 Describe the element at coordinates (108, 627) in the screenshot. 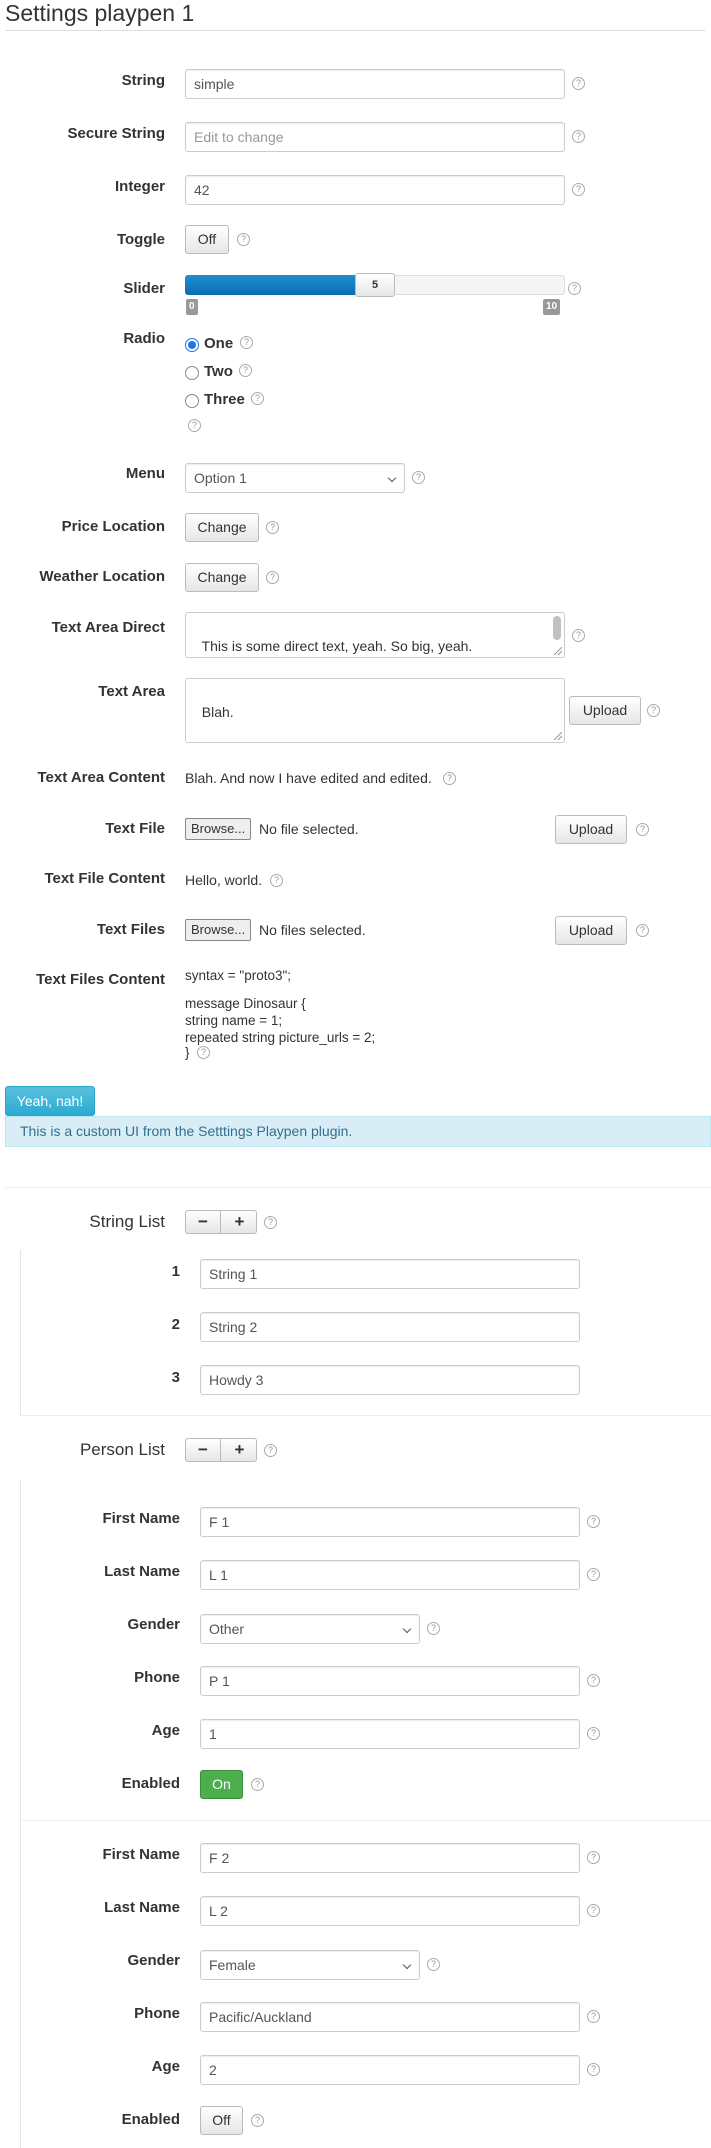

I see `text-area-direct-label: Text Area Direct` at that location.